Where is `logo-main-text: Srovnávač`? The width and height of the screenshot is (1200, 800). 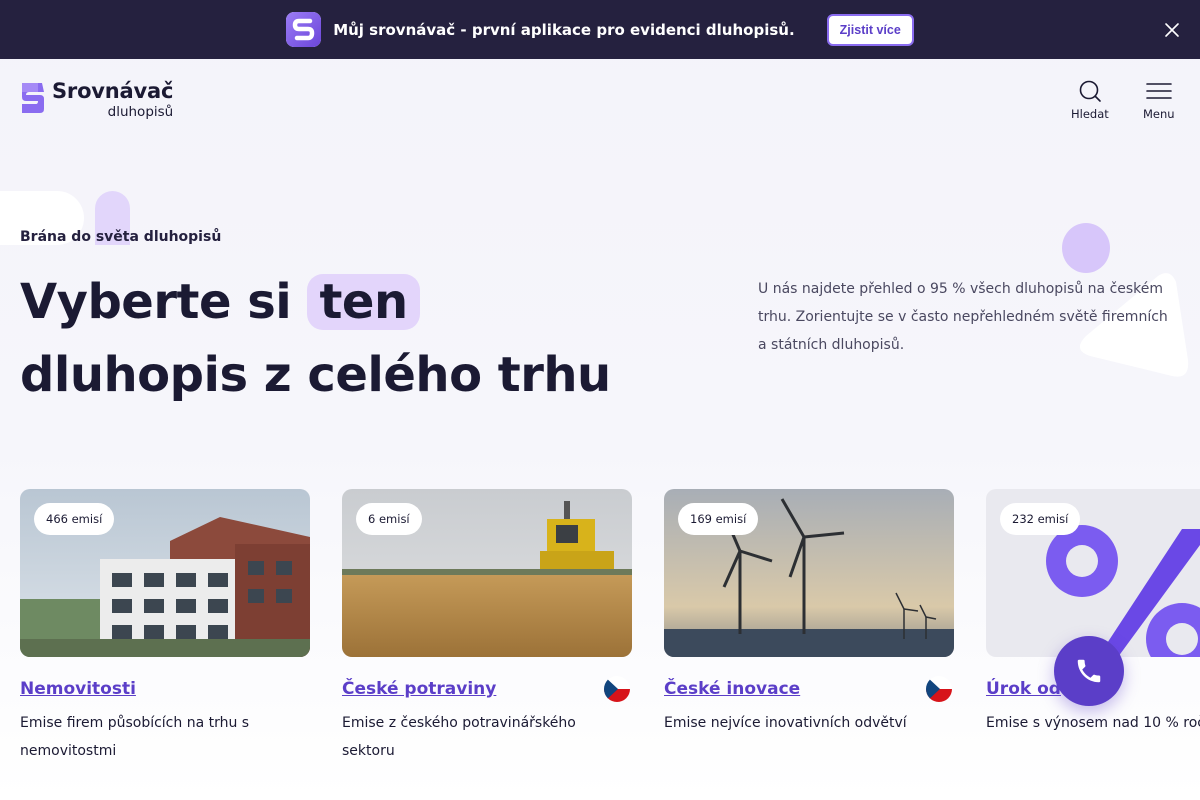 logo-main-text: Srovnávač is located at coordinates (113, 91).